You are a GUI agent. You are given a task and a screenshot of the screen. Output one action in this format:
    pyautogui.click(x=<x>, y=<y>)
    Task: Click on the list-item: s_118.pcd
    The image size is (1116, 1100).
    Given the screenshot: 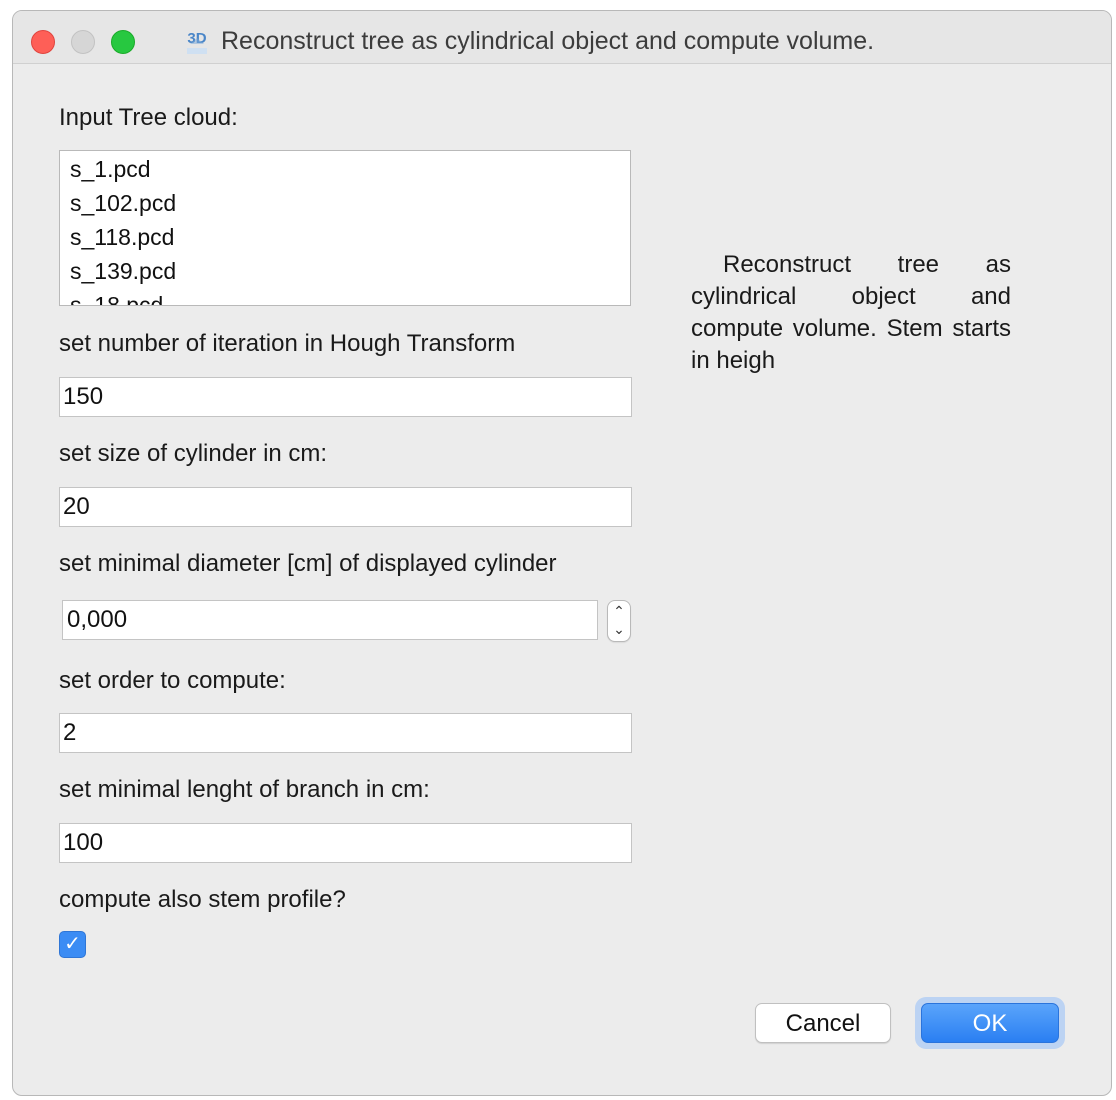 What is the action you would take?
    pyautogui.click(x=345, y=237)
    